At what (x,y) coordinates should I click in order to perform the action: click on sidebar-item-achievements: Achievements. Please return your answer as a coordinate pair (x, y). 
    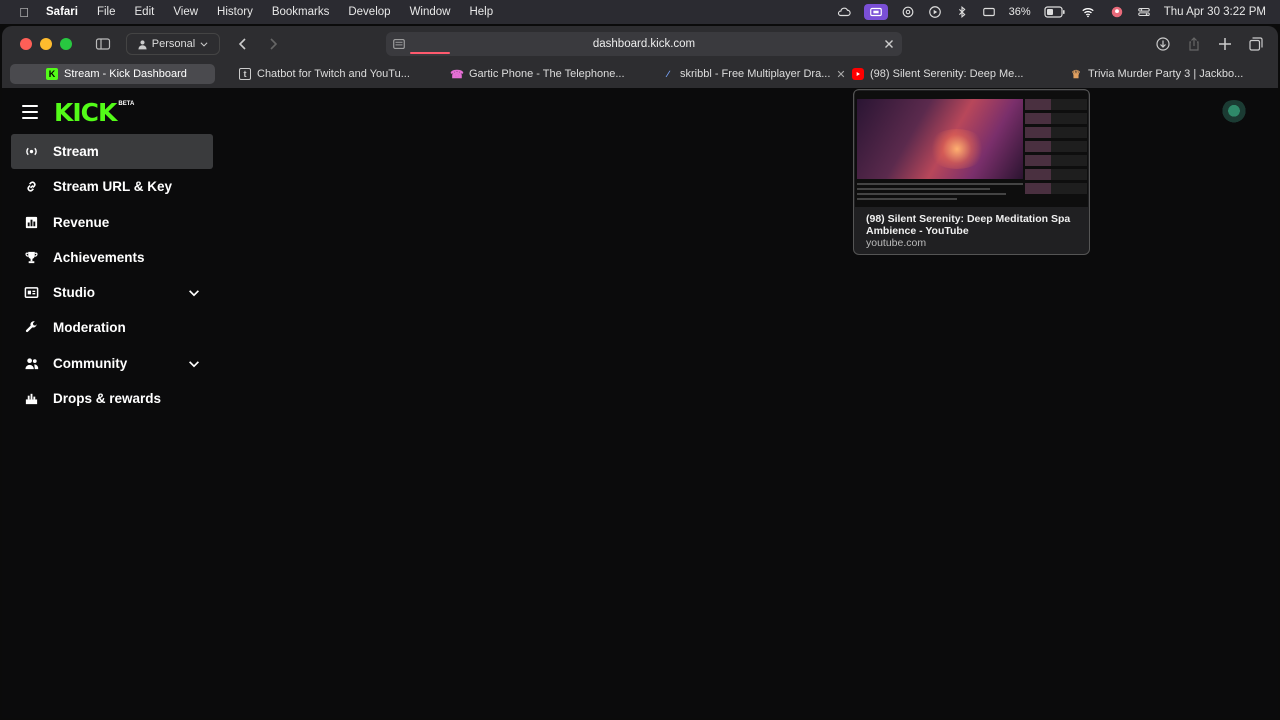
    Looking at the image, I should click on (112, 257).